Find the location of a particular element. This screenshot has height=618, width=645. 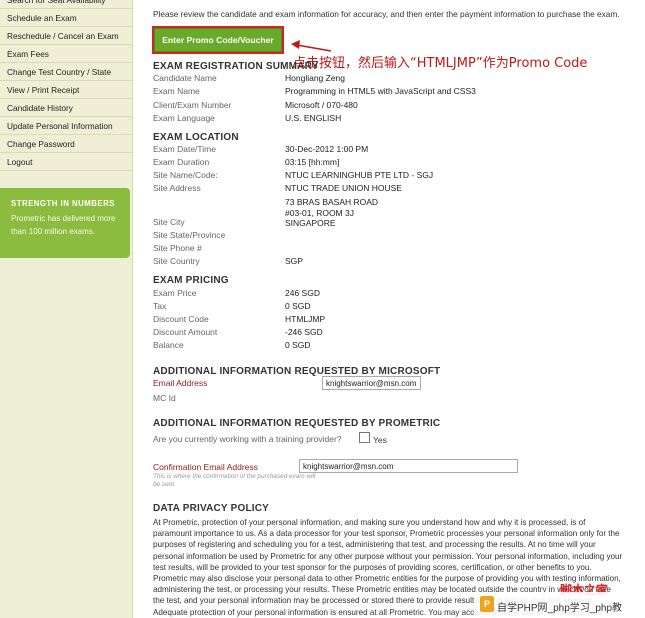

field-value: 30-Dec-2012 1:00 PM is located at coordinates (327, 149).